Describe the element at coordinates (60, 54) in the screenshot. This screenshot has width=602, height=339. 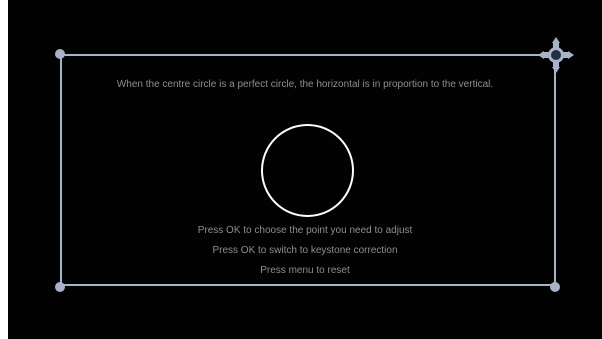
I see `corner-point-top-left` at that location.